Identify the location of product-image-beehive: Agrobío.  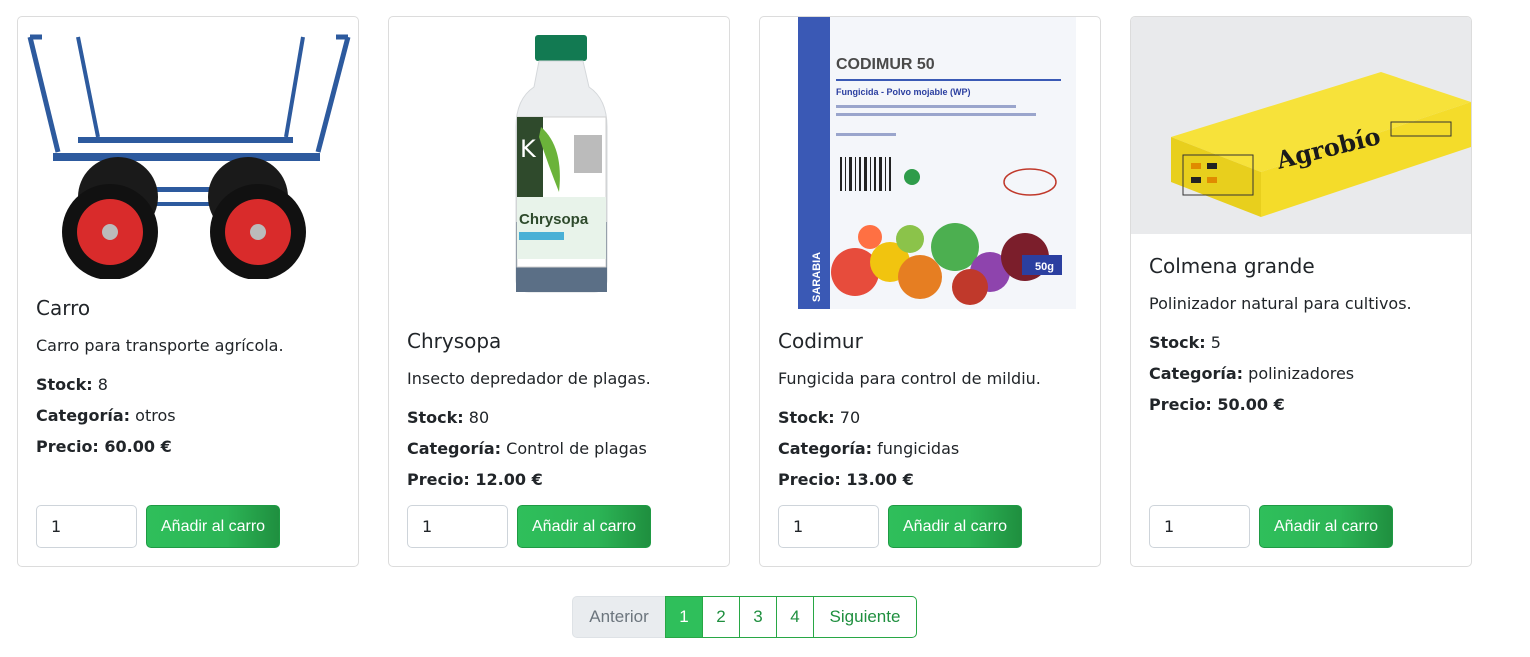
(1301, 125).